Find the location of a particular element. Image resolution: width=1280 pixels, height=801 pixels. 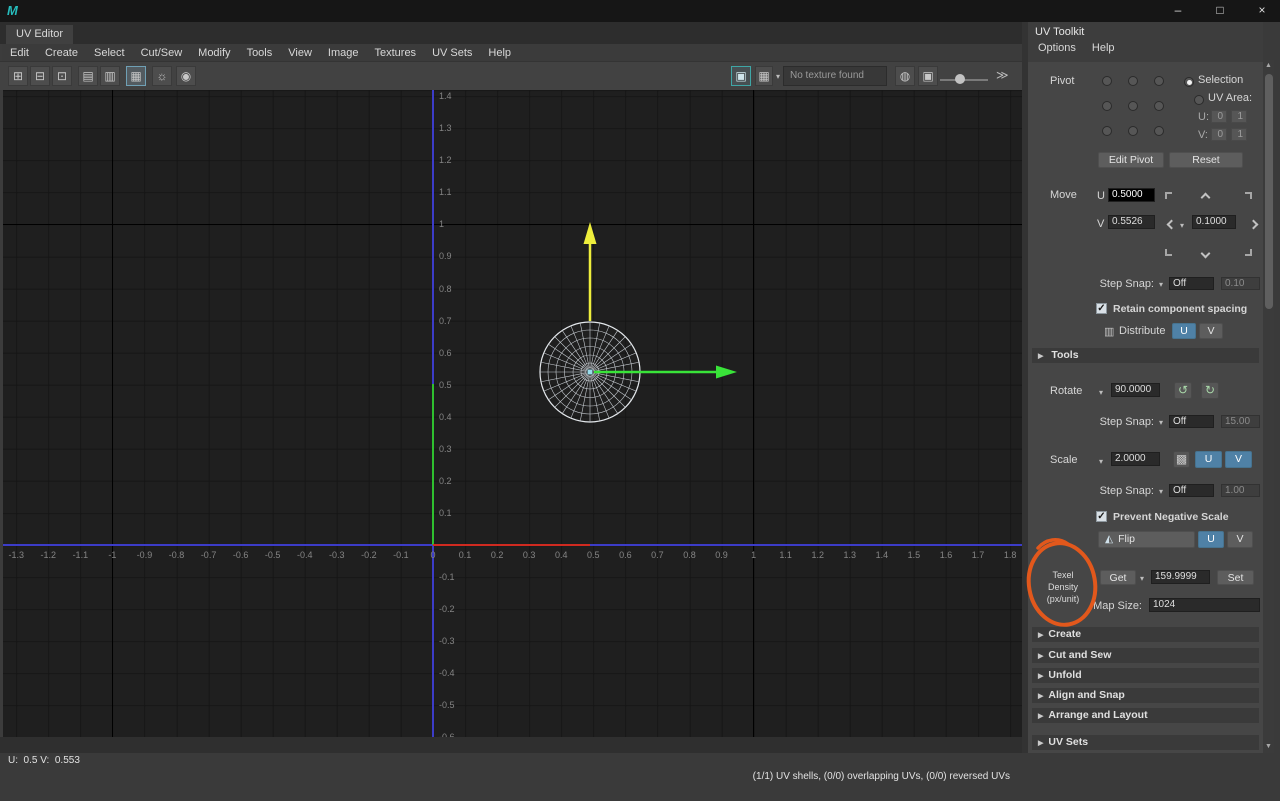

rotate-ccw-button: ↺ is located at coordinates (1183, 390).